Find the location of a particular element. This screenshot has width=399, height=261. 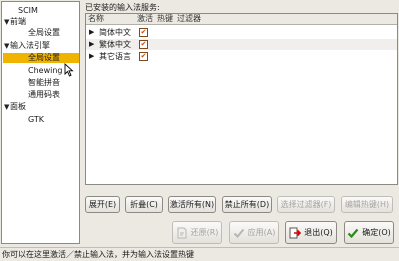

exit-button: 退出(Q) is located at coordinates (311, 232).